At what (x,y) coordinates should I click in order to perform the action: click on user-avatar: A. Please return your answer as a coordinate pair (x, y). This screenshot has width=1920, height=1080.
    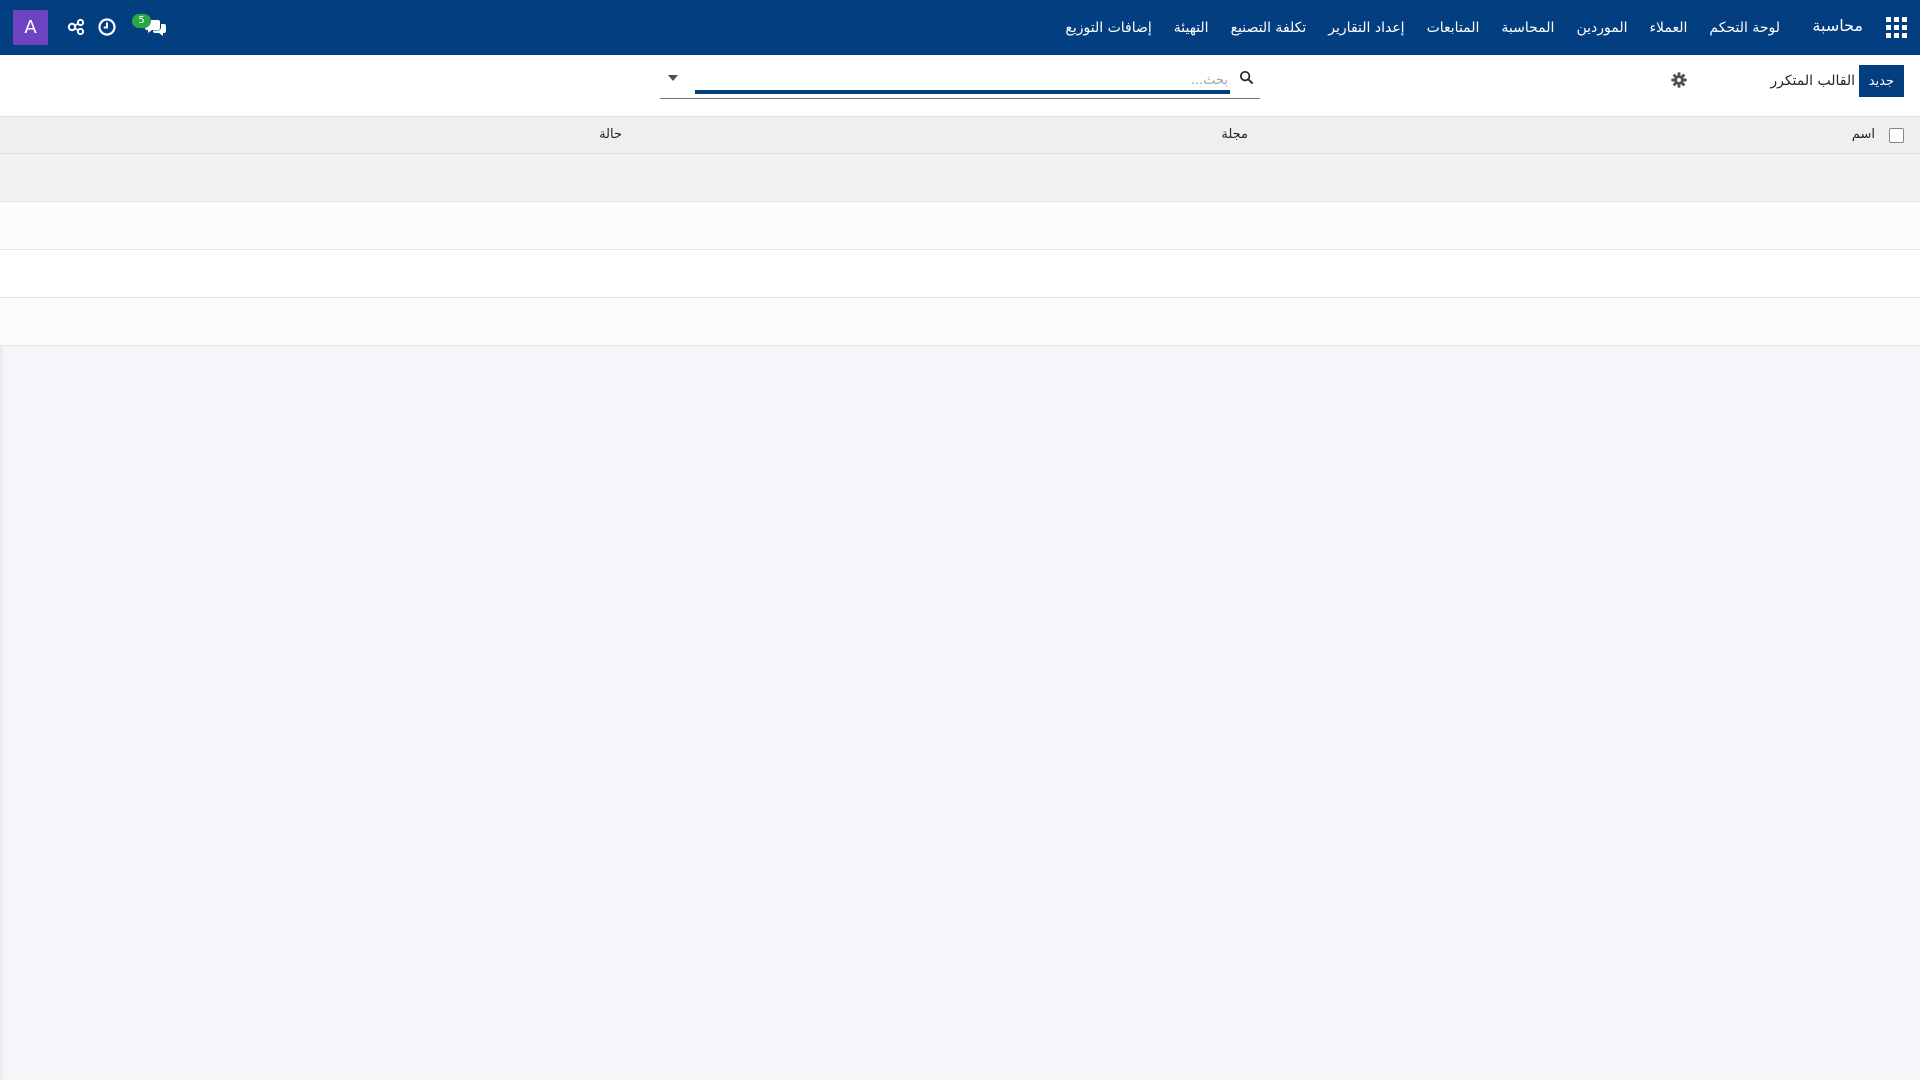
    Looking at the image, I should click on (30, 27).